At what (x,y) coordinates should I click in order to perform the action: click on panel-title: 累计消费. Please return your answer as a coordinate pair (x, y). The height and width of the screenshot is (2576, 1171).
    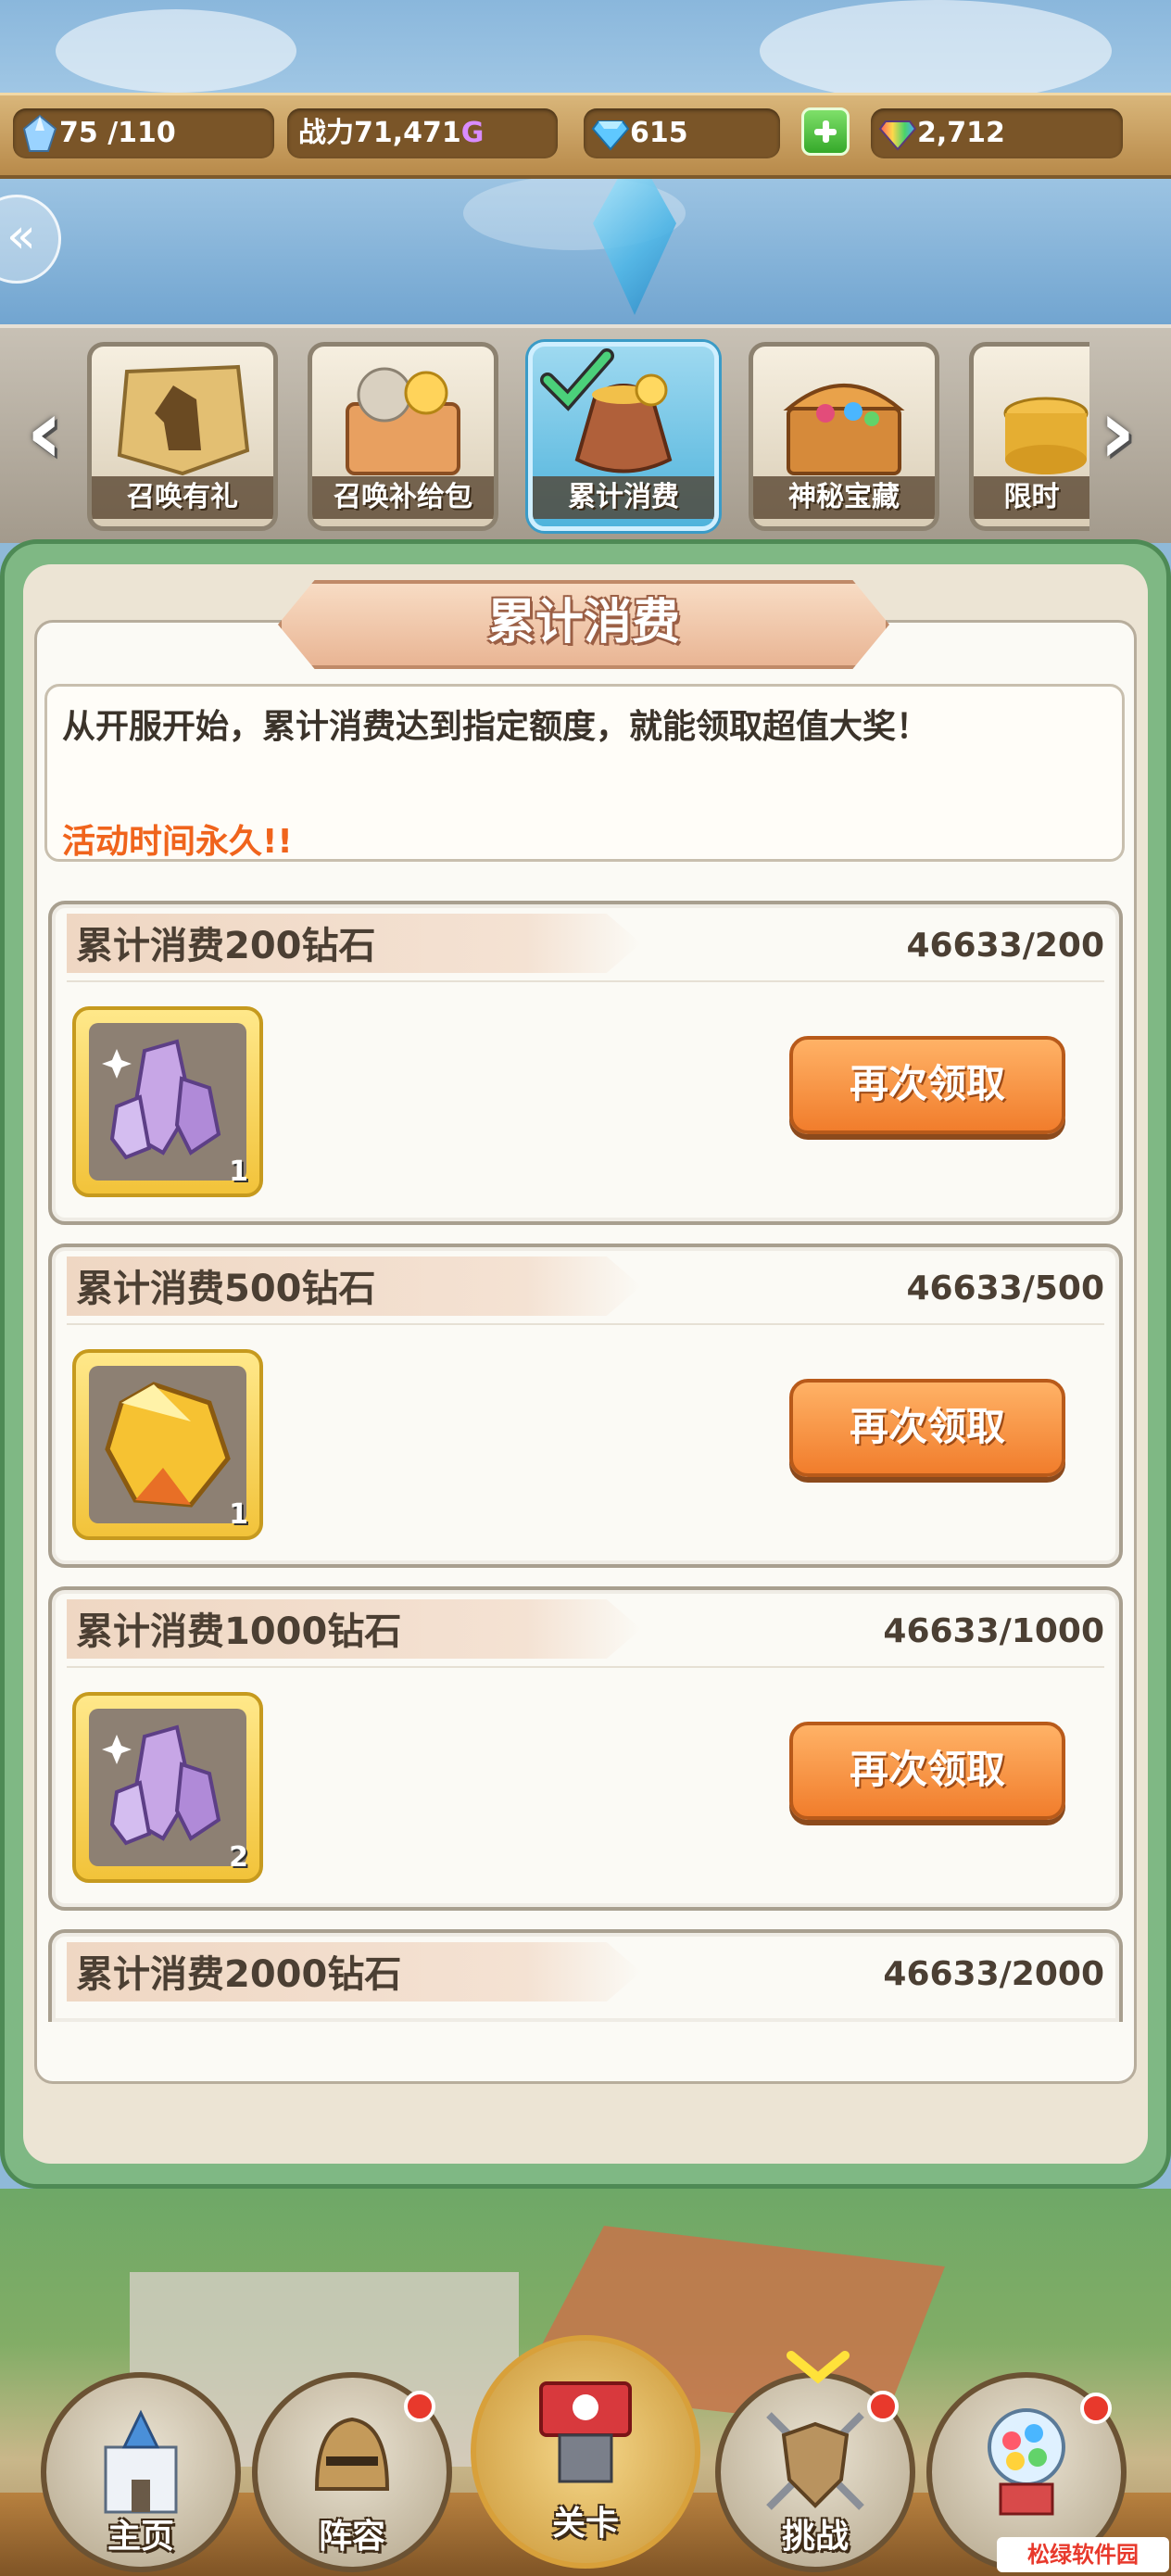
    Looking at the image, I should click on (583, 622).